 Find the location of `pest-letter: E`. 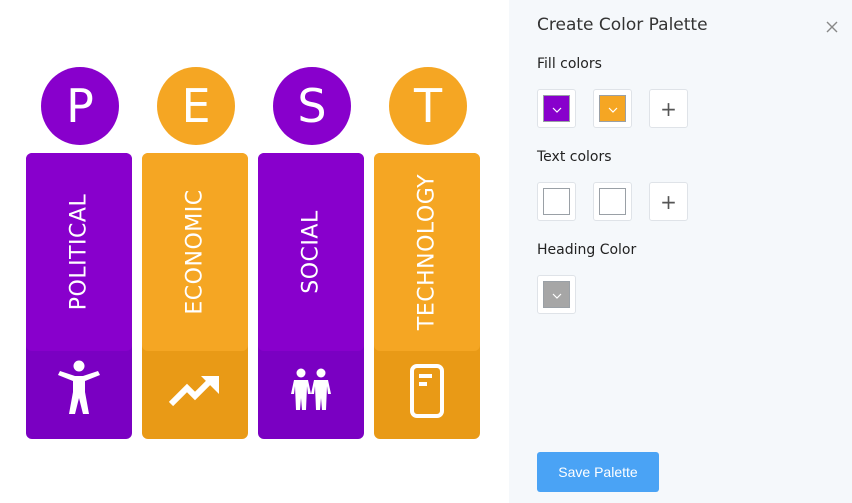

pest-letter: E is located at coordinates (196, 106).